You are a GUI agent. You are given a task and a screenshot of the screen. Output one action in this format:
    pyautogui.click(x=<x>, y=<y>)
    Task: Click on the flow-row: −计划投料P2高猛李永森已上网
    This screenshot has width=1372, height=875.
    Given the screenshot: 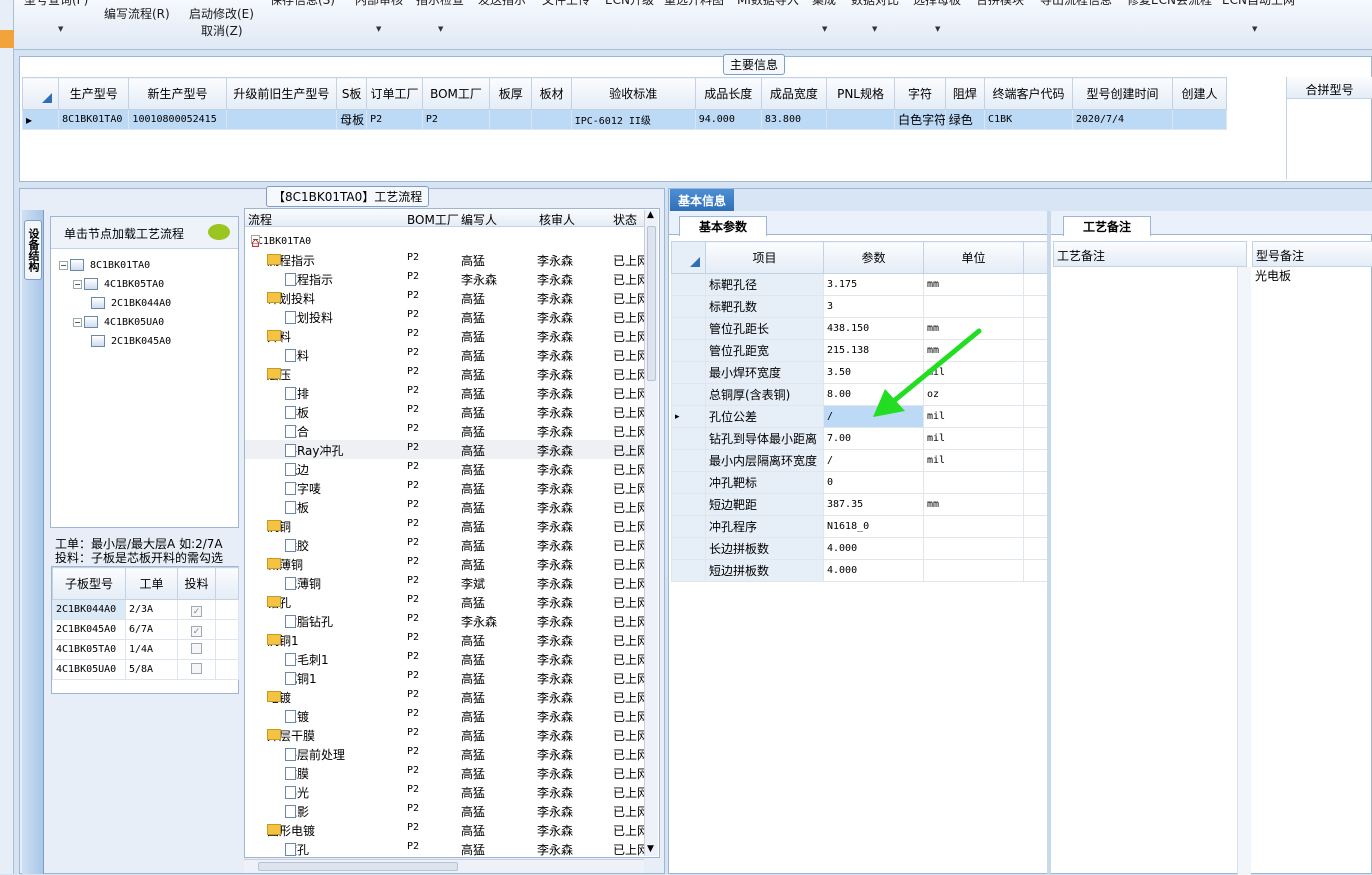 What is the action you would take?
    pyautogui.click(x=450, y=297)
    